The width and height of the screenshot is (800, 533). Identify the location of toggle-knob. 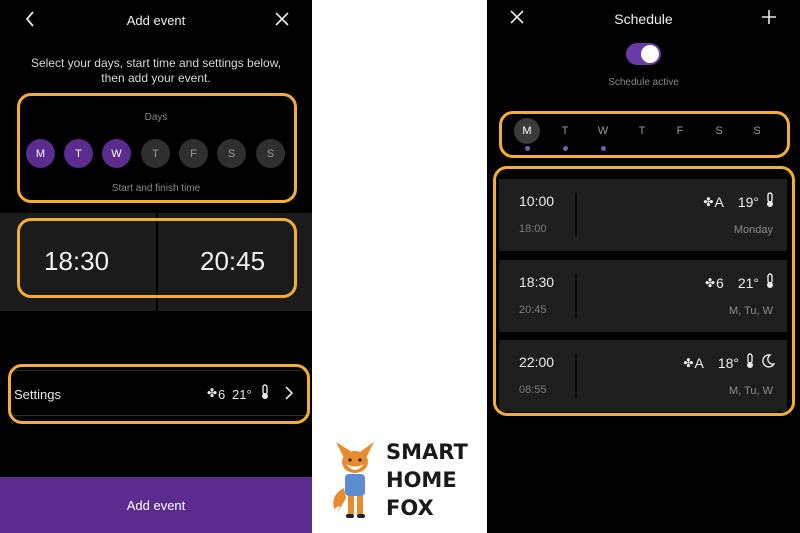
(650, 54).